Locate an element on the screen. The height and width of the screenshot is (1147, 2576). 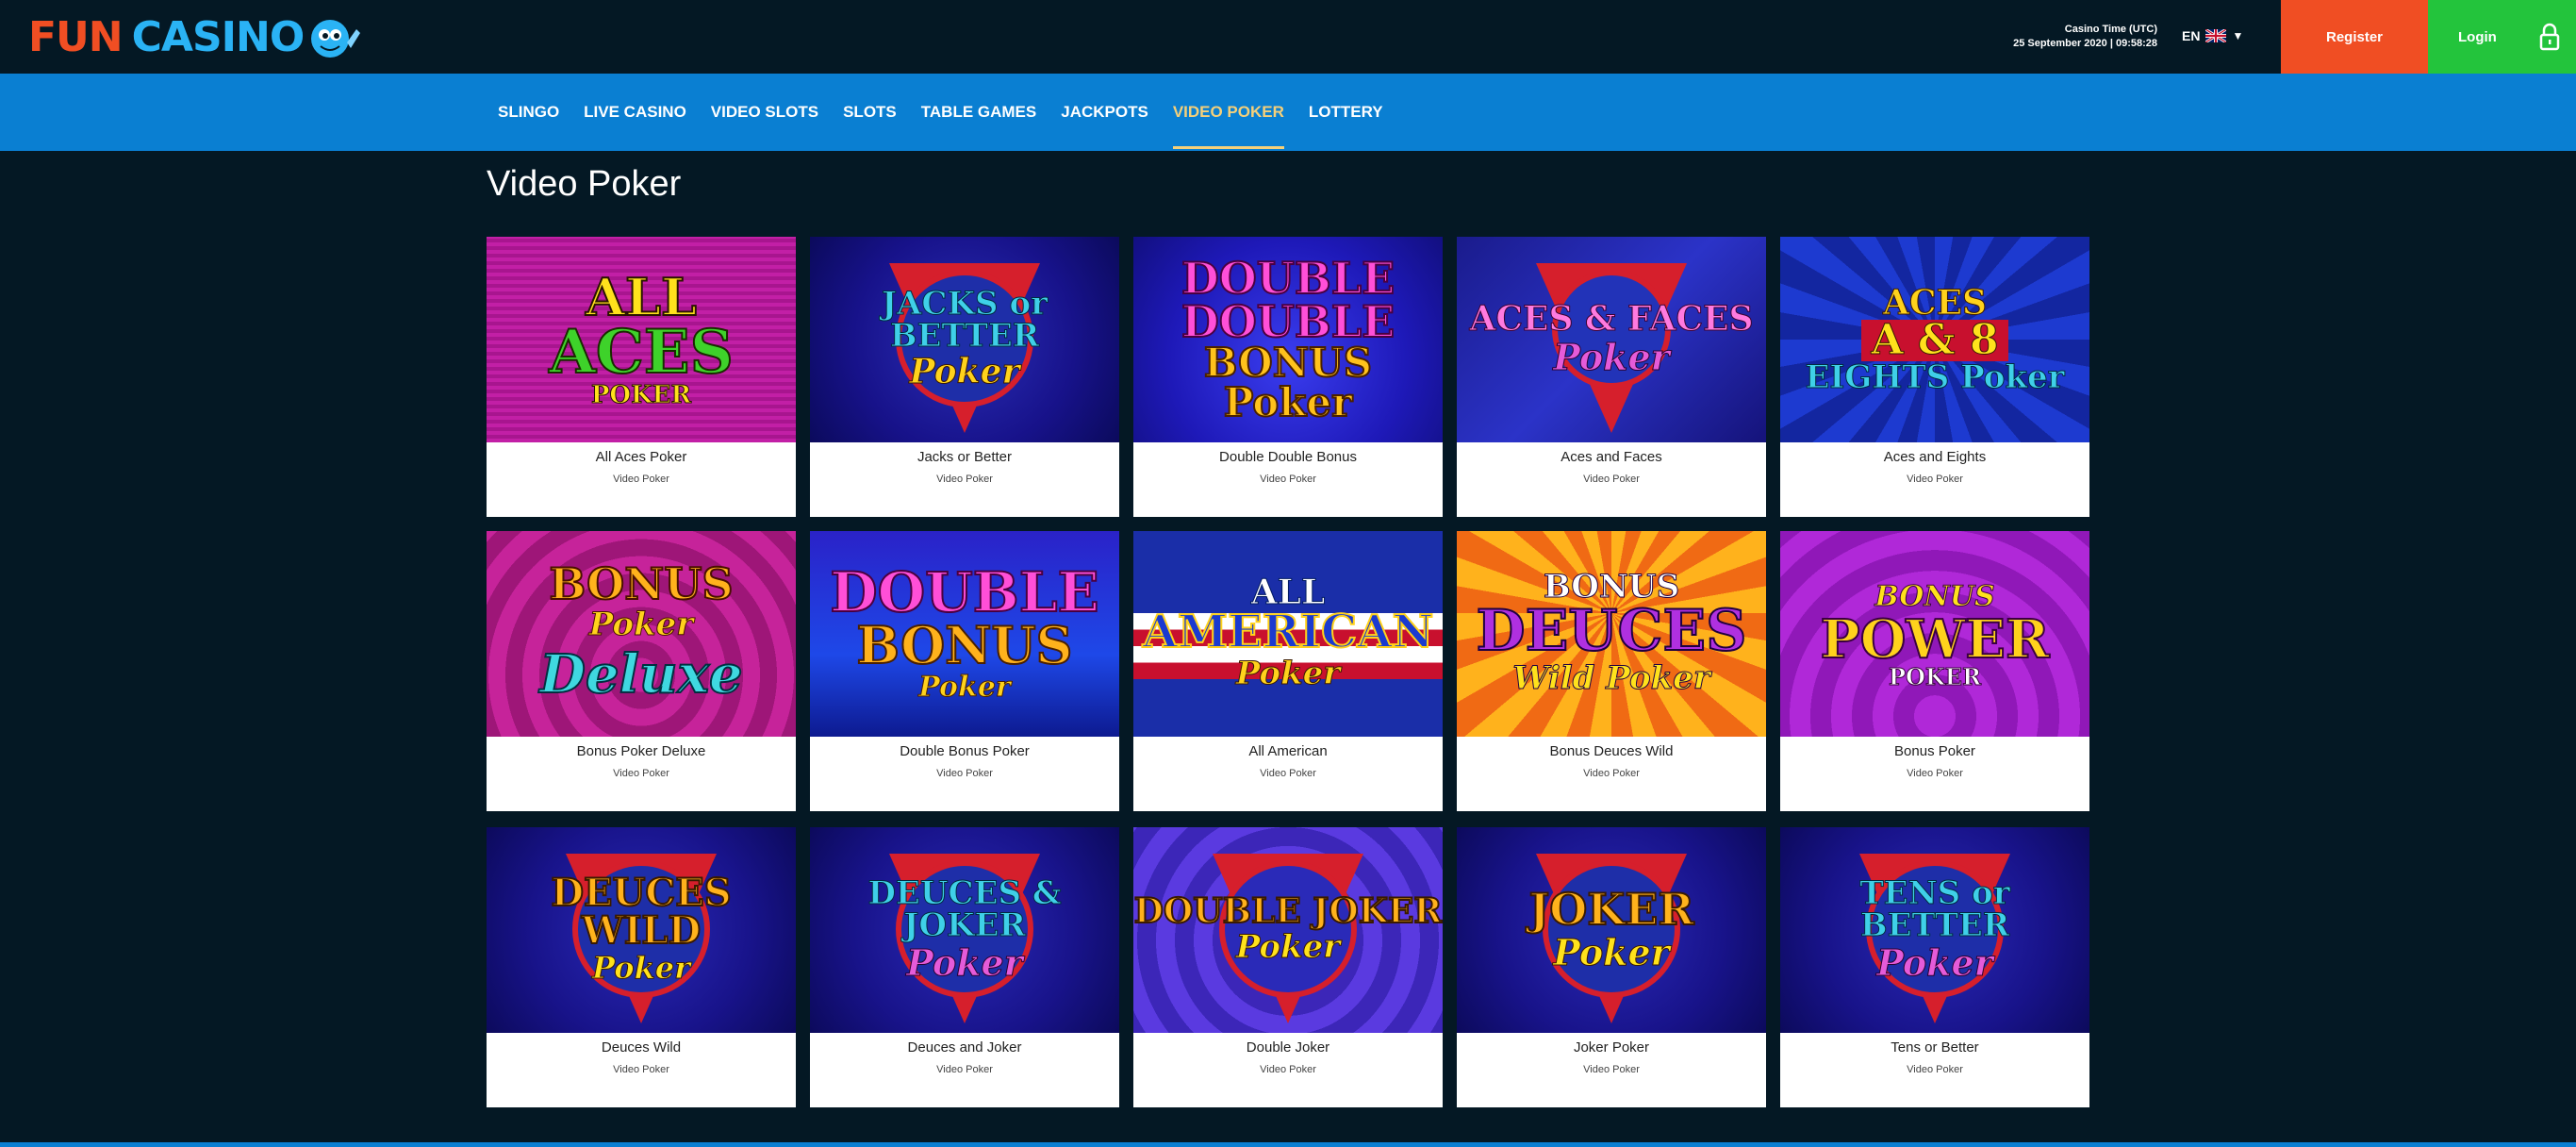
game-info: All Aces Poker Video Poker is located at coordinates (641, 479).